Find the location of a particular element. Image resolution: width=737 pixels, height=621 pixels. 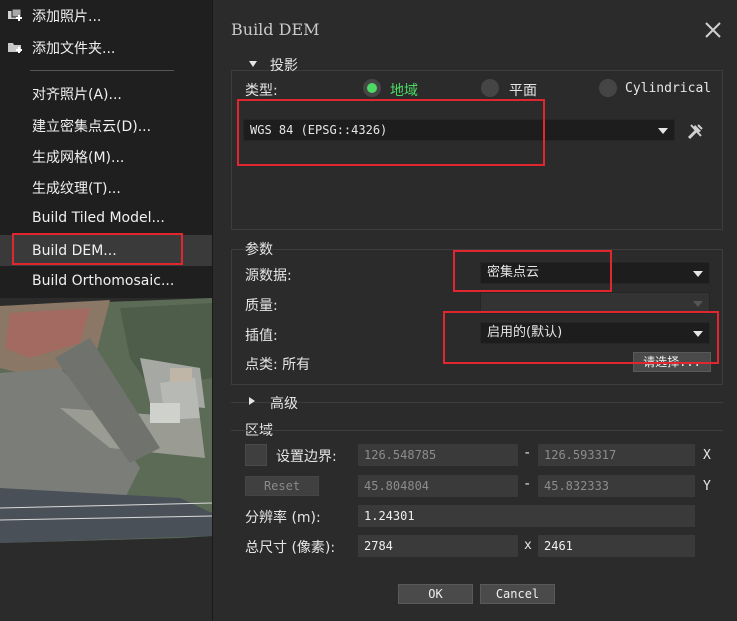

radio-cylindrical-label: Cylindrical is located at coordinates (668, 88).